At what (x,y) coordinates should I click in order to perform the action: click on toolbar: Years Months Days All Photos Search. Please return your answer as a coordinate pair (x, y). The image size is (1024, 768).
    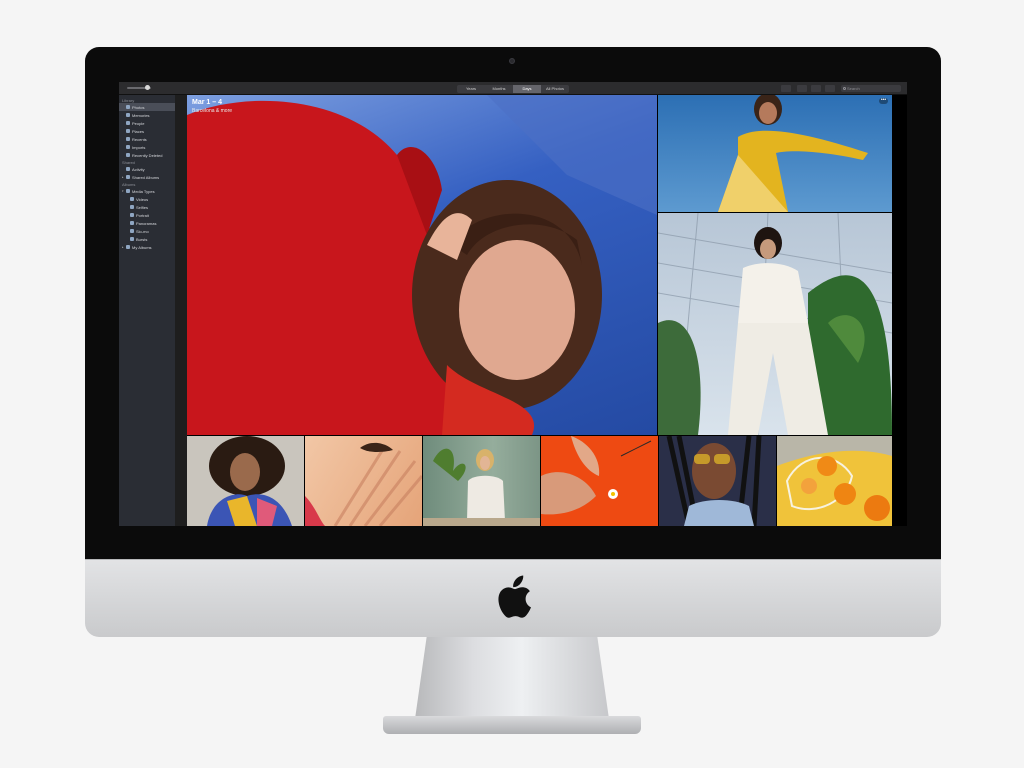
    Looking at the image, I should click on (513, 88).